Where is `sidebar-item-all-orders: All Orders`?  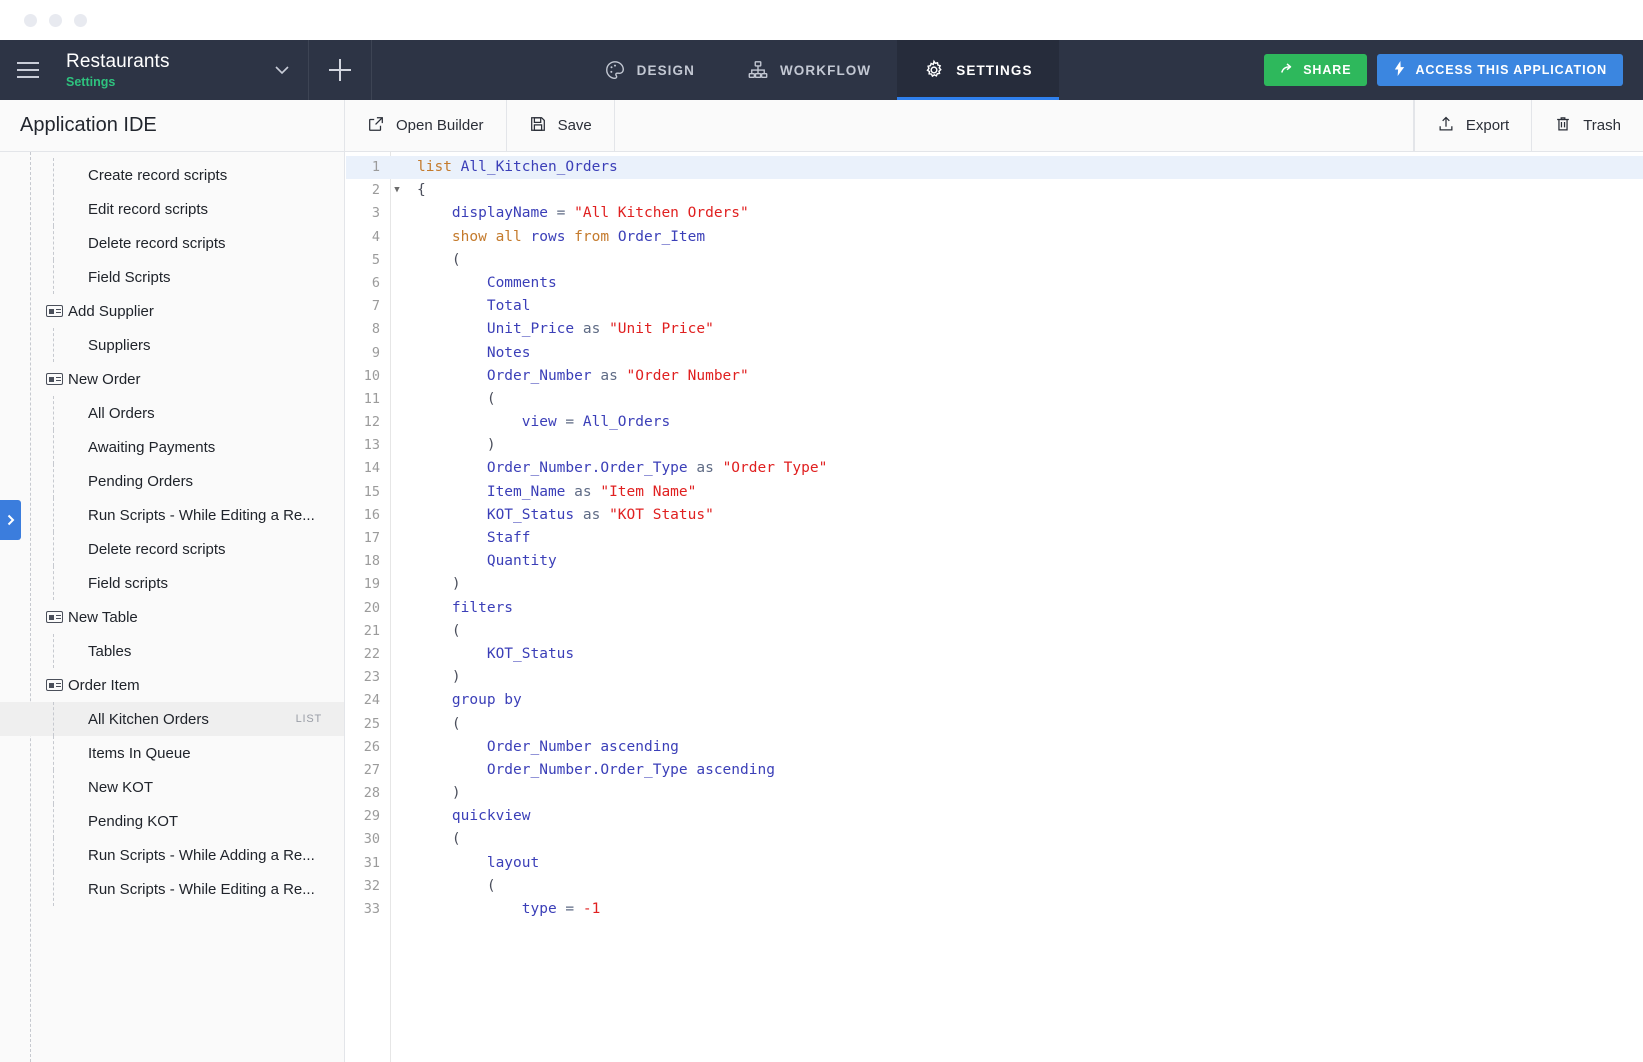
sidebar-item-all-orders: All Orders is located at coordinates (172, 413).